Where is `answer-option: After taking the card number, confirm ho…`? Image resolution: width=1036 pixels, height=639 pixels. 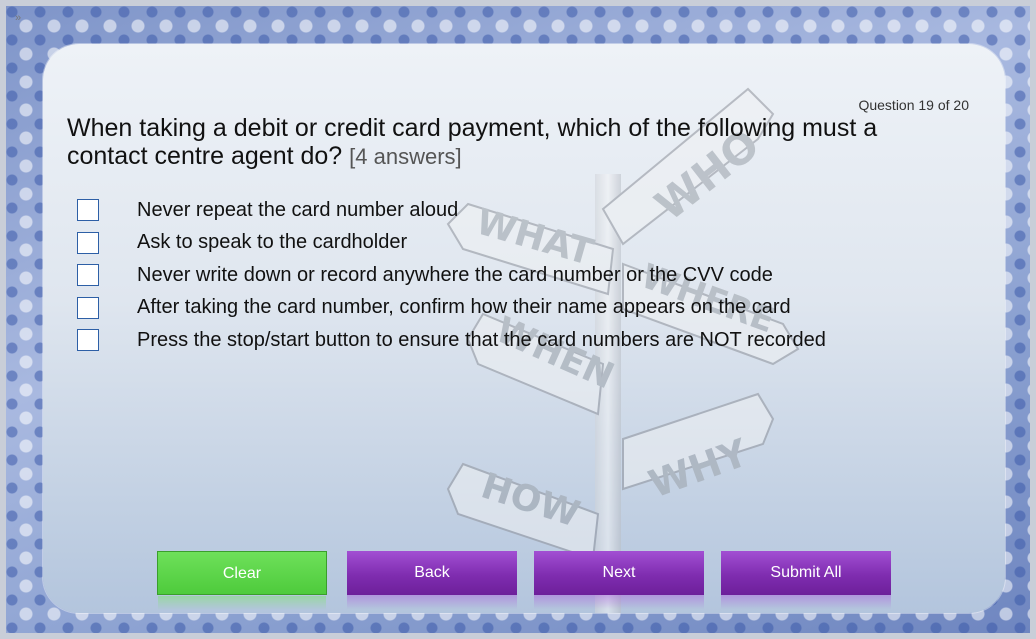
answer-option: After taking the card number, confirm ho… is located at coordinates (451, 308).